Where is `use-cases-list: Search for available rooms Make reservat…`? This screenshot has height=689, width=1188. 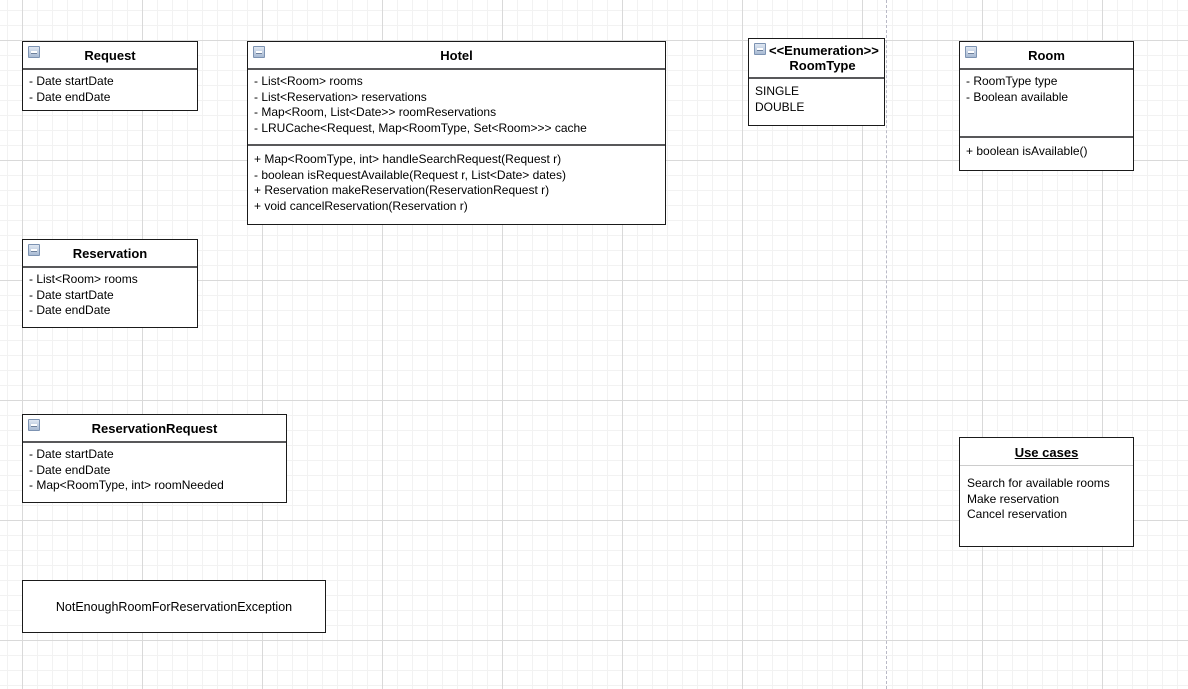 use-cases-list: Search for available rooms Make reservat… is located at coordinates (1046, 497).